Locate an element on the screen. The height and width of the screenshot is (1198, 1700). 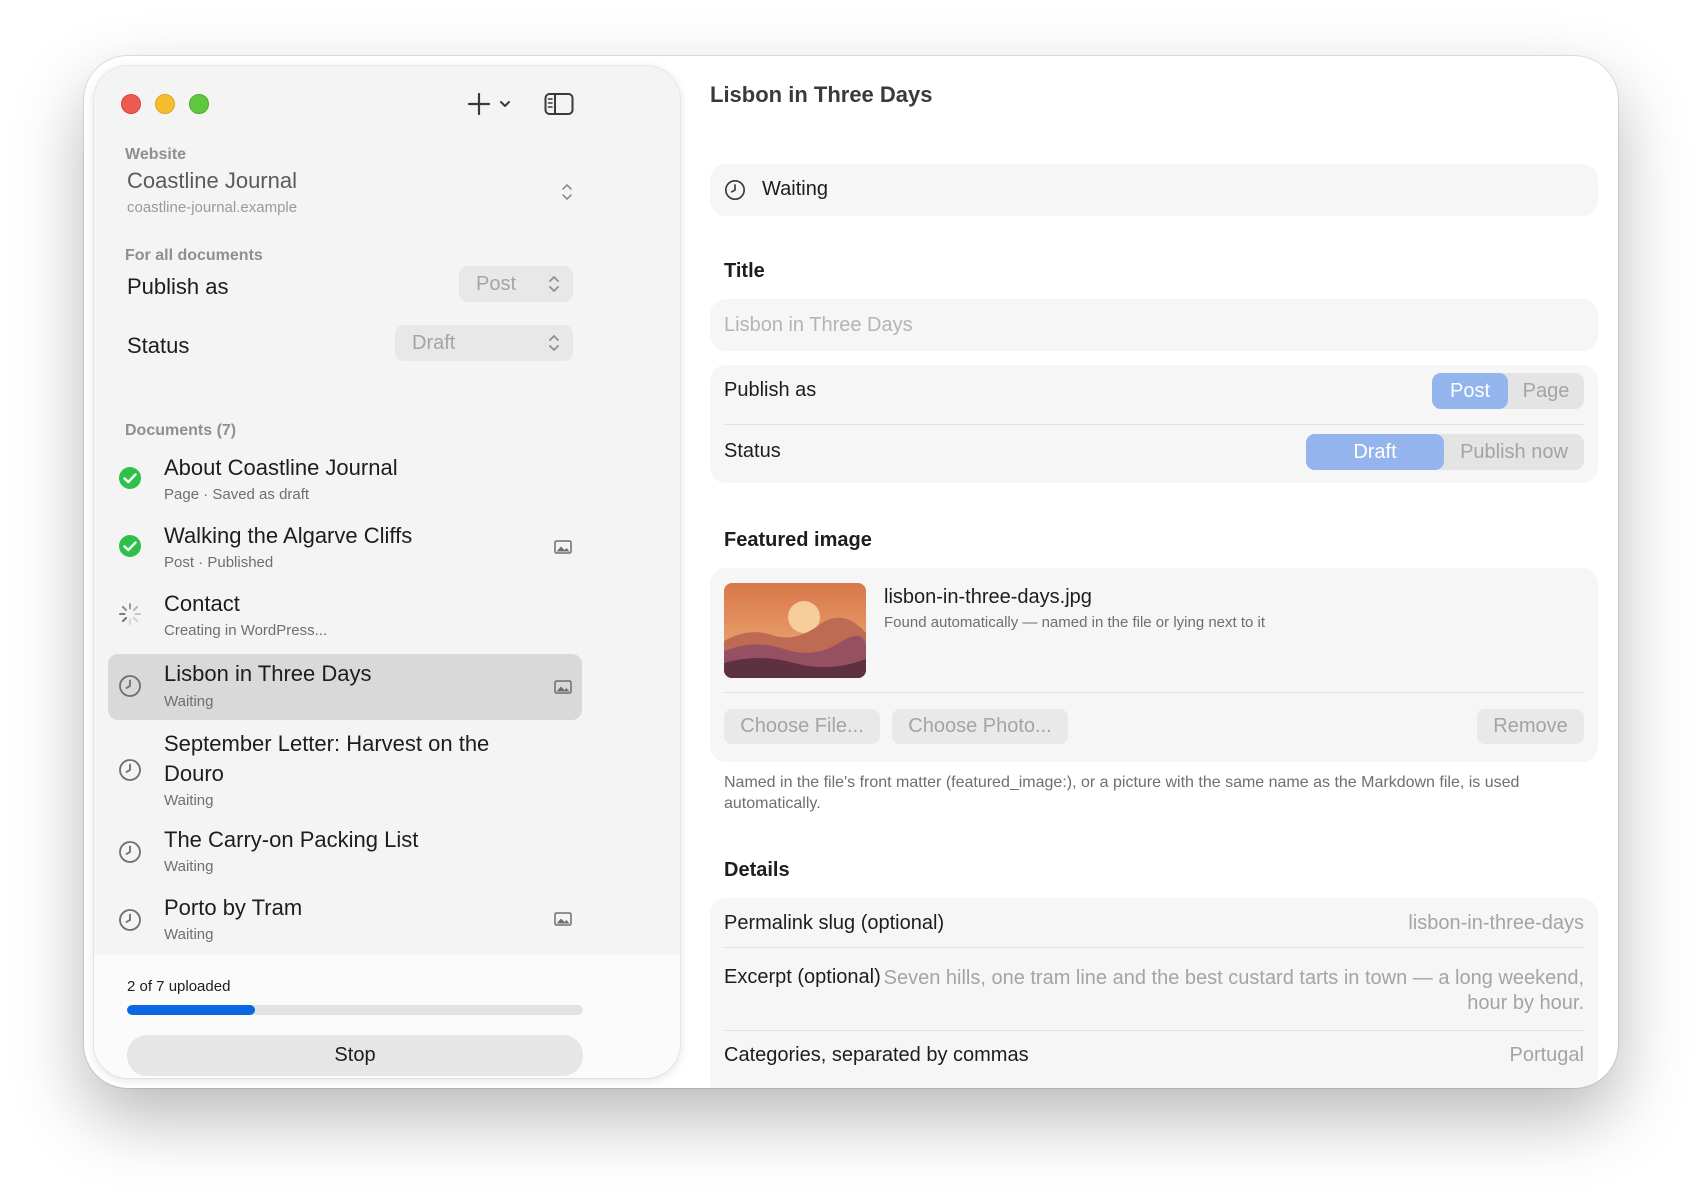
upload-progress-fill is located at coordinates (191, 1010).